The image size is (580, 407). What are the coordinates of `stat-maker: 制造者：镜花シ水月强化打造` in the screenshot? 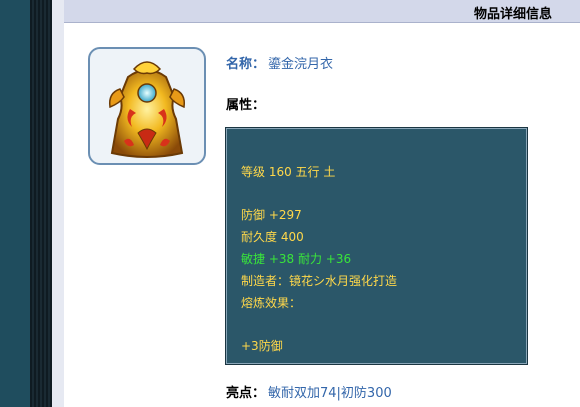 It's located at (319, 281).